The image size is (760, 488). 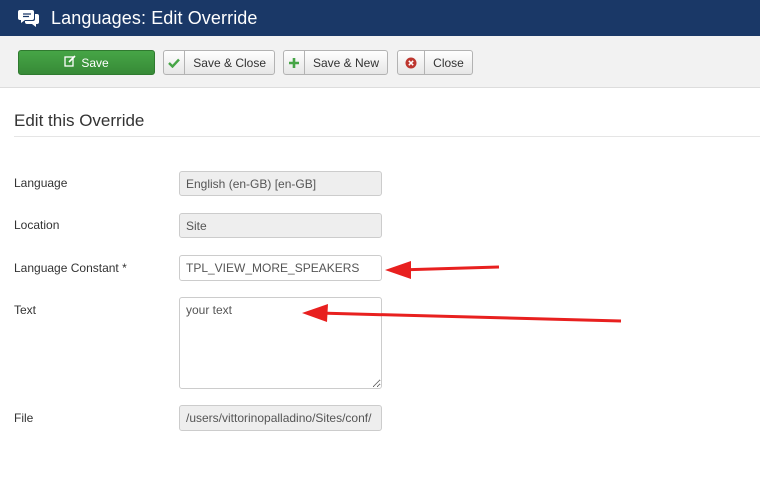 I want to click on language-constant-input: TPL_VIEW_MORE_SPEAKERS, so click(x=280, y=268).